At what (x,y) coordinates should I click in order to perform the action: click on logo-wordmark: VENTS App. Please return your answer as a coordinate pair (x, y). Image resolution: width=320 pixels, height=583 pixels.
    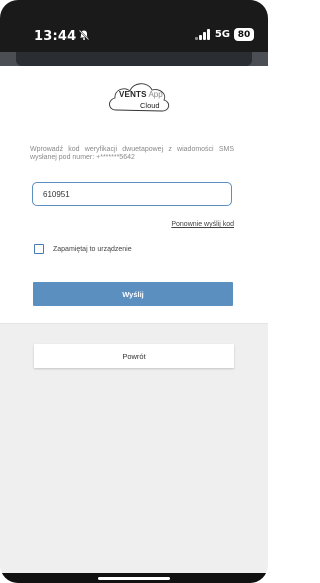
    Looking at the image, I should click on (141, 95).